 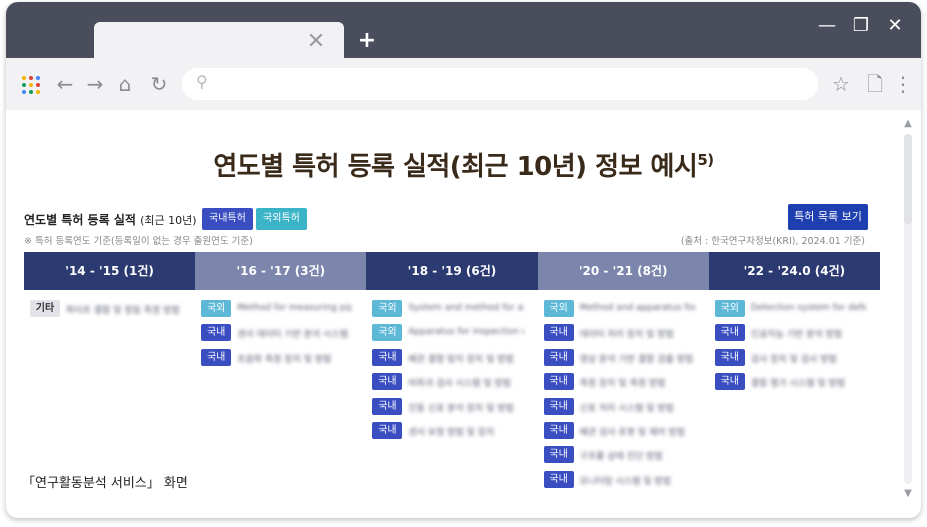 I want to click on timeline-segment: '14 - '15 (1건), so click(x=110, y=271).